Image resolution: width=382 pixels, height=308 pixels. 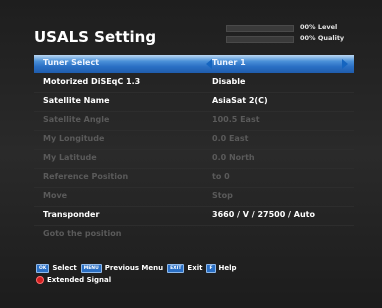 What do you see at coordinates (229, 81) in the screenshot?
I see `menu-item-value: Disable` at bounding box center [229, 81].